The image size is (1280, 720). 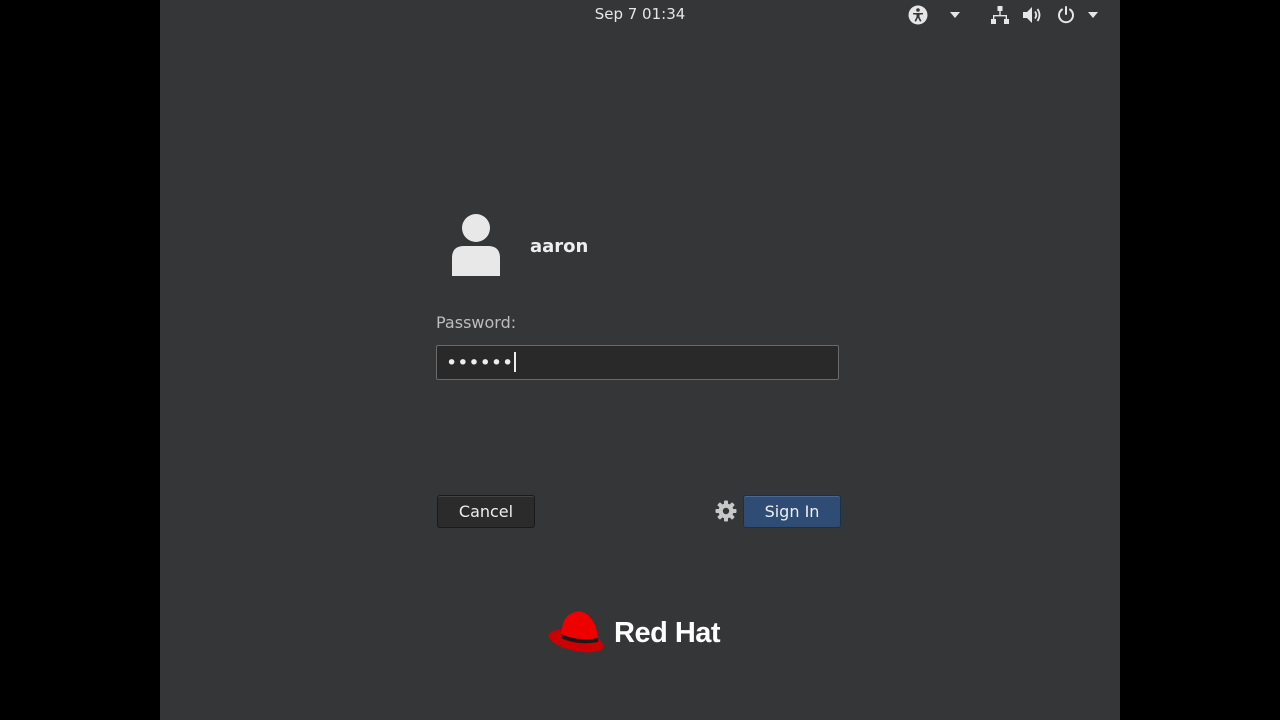 What do you see at coordinates (792, 511) in the screenshot?
I see `sign-in-button: Sign In` at bounding box center [792, 511].